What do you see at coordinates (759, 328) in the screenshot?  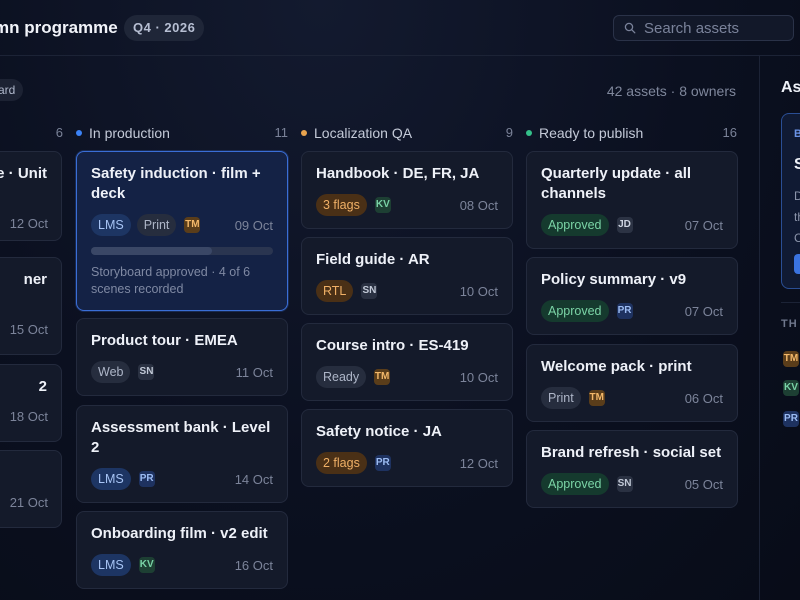 I see `side-panel-divider` at bounding box center [759, 328].